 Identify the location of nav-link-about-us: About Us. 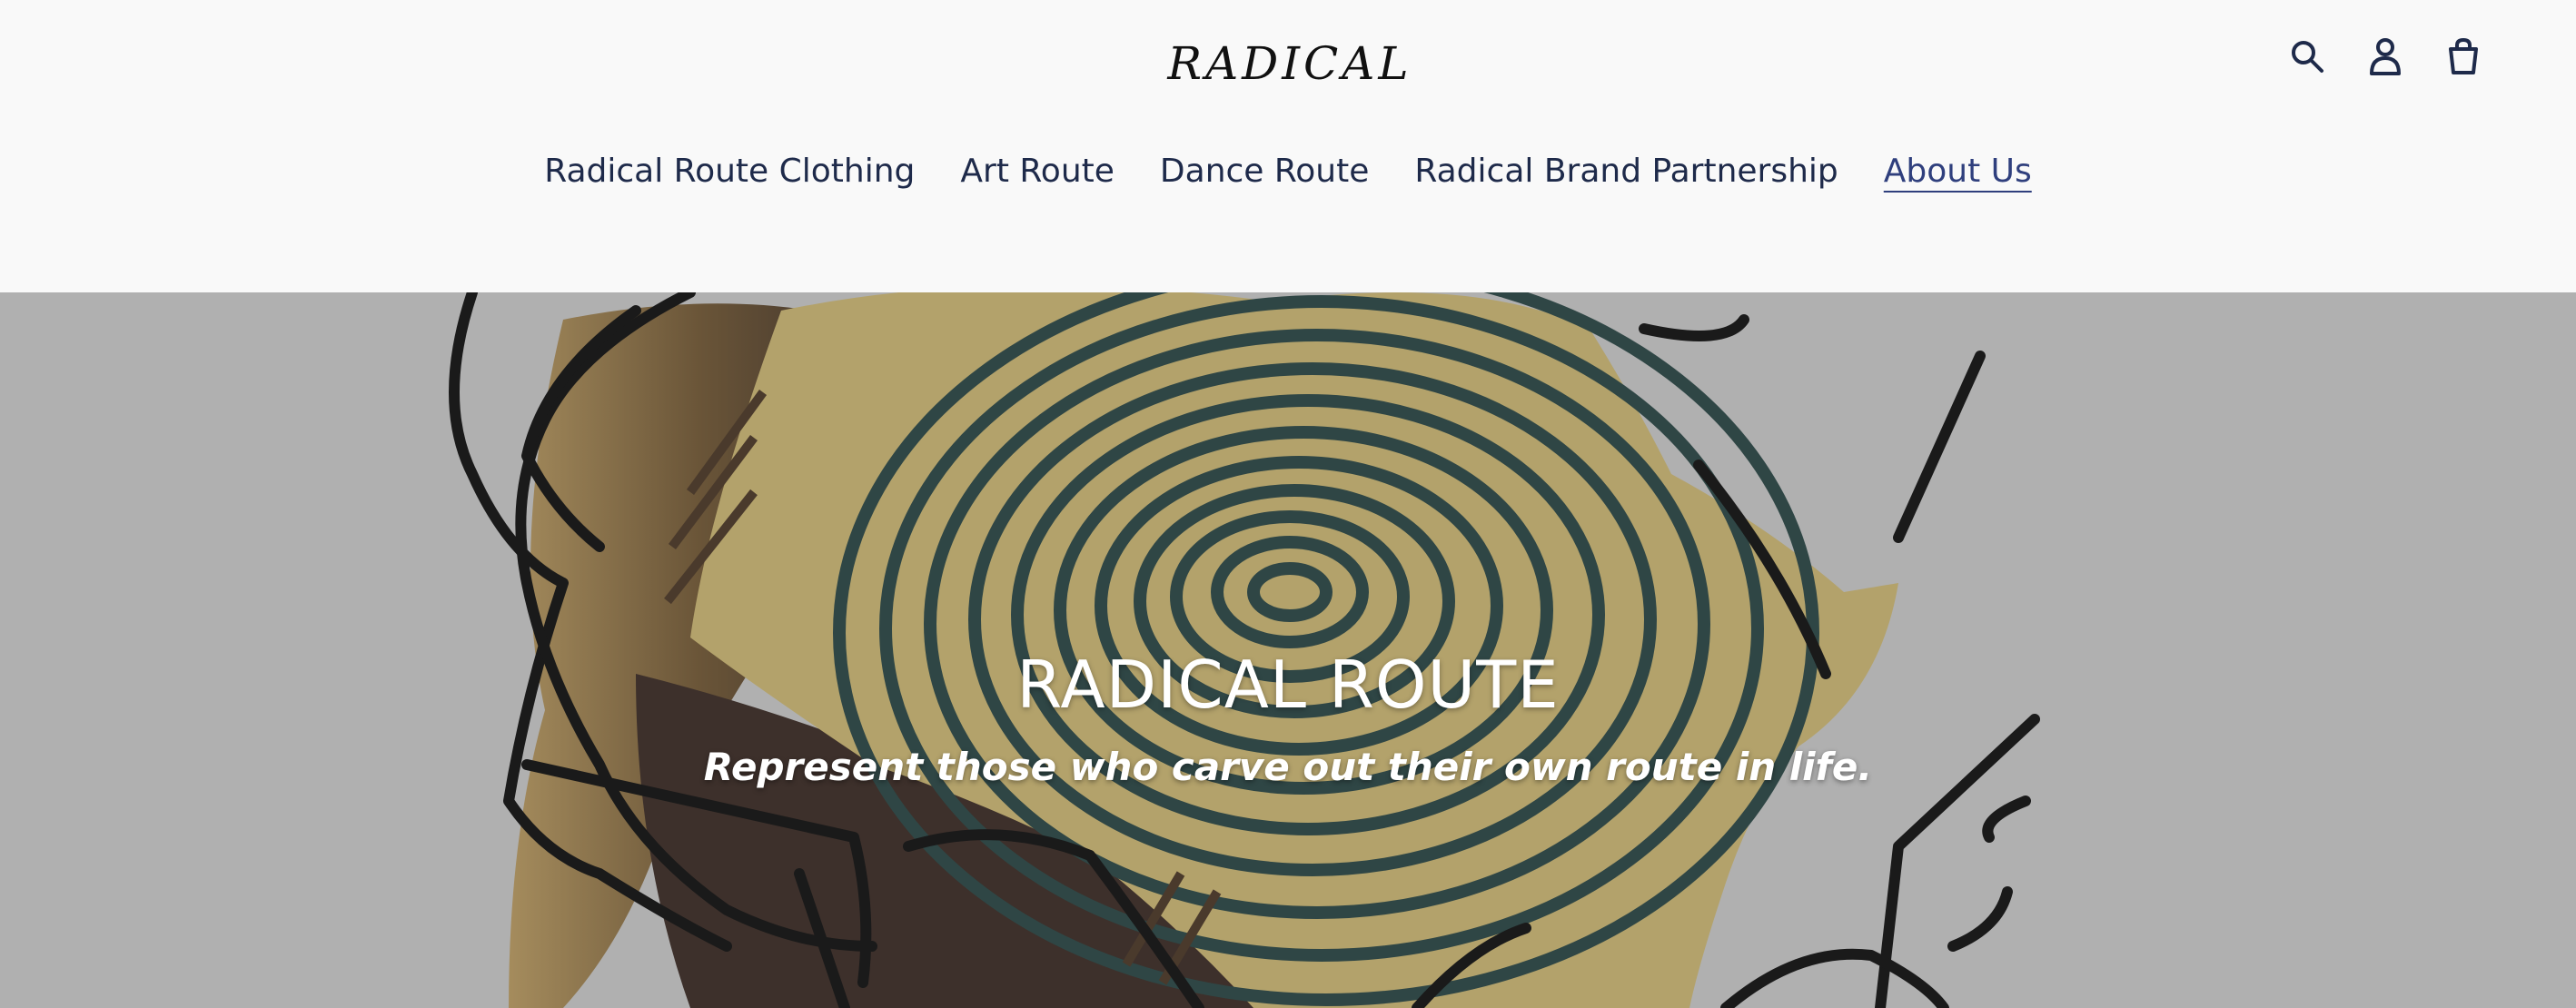
(1958, 172).